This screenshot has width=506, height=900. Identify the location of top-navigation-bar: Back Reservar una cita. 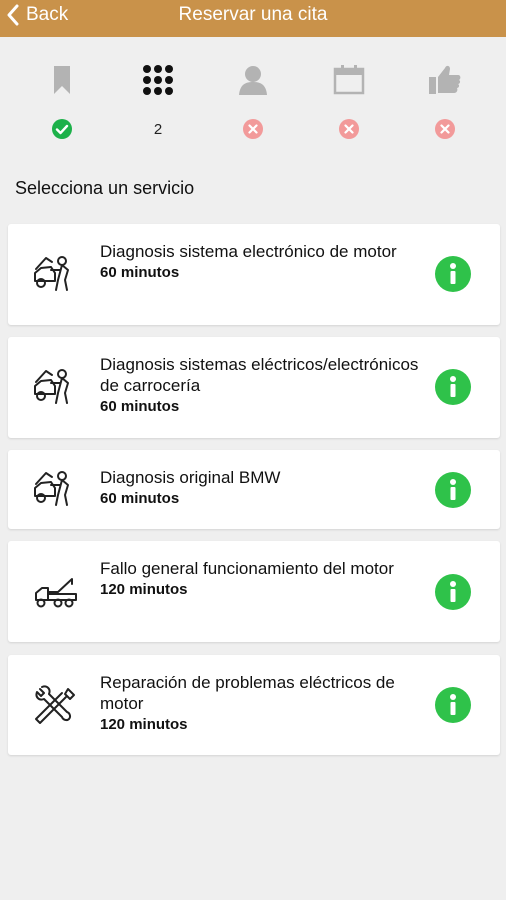
(253, 18).